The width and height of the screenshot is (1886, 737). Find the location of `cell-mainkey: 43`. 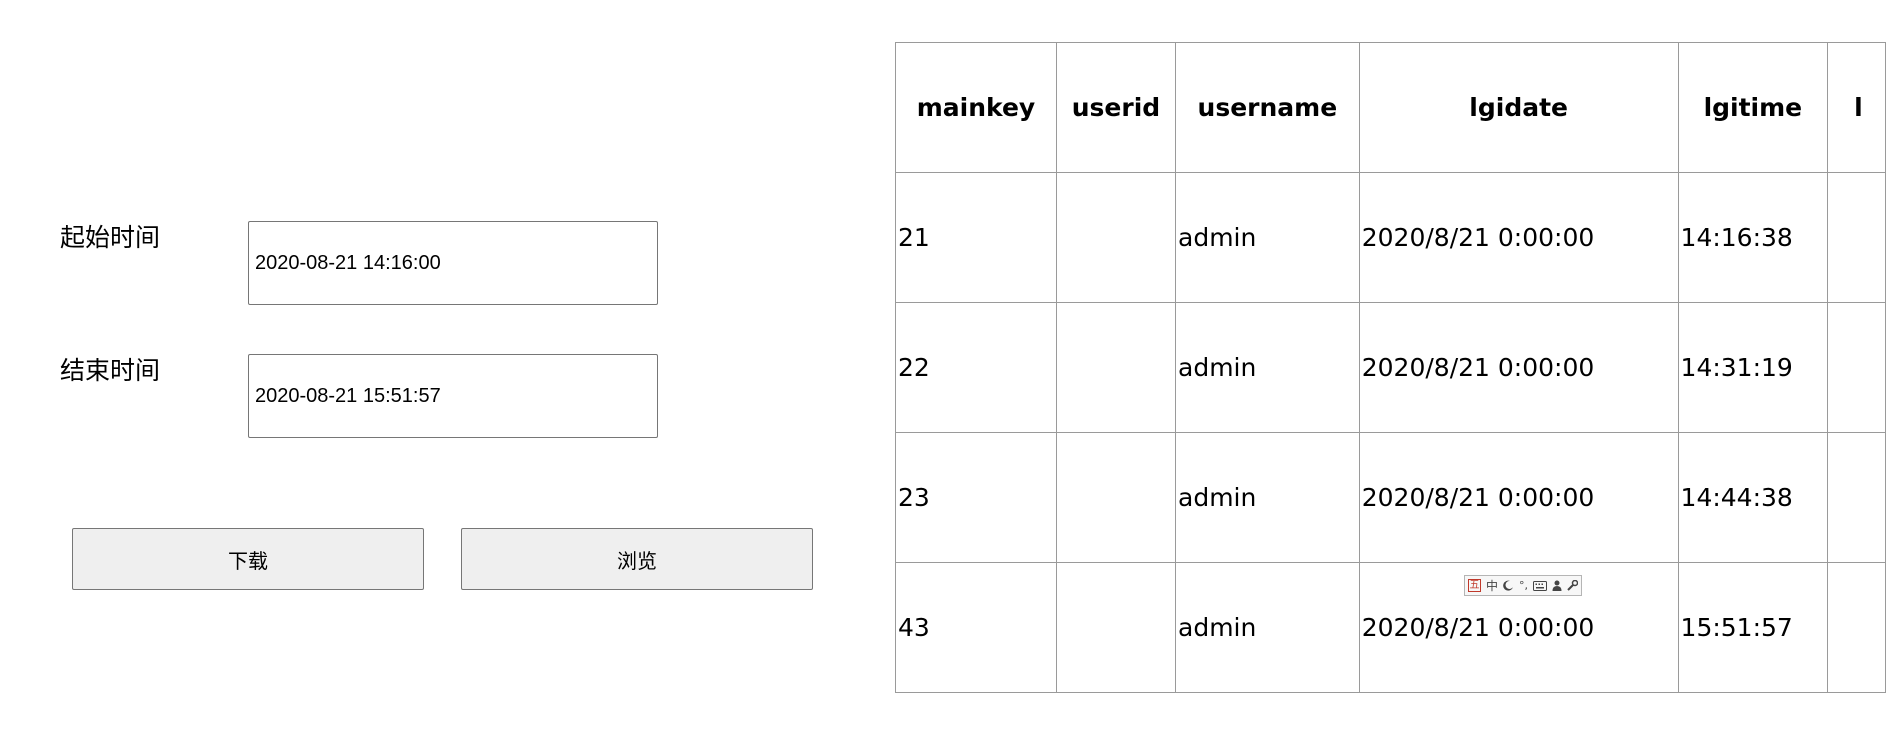

cell-mainkey: 43 is located at coordinates (976, 627).